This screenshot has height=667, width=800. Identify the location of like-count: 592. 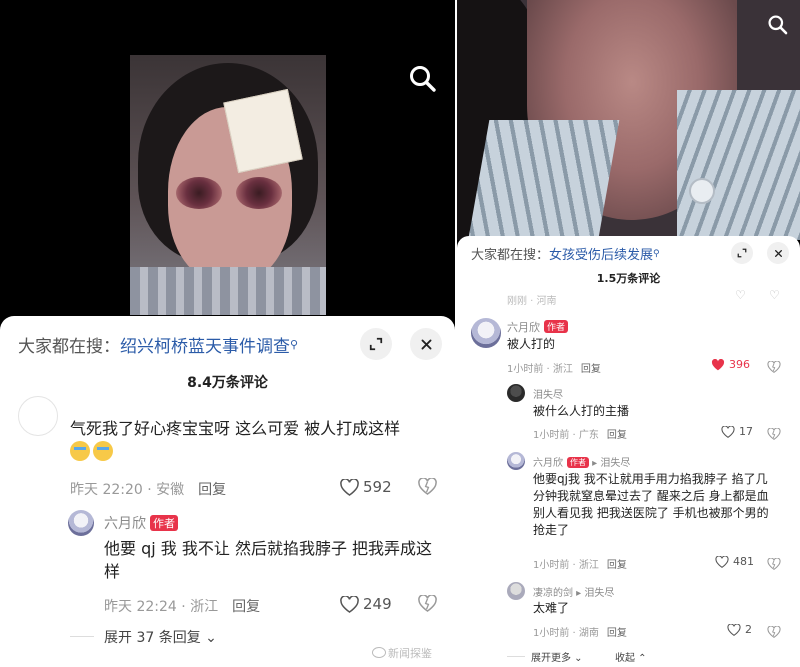
(377, 487).